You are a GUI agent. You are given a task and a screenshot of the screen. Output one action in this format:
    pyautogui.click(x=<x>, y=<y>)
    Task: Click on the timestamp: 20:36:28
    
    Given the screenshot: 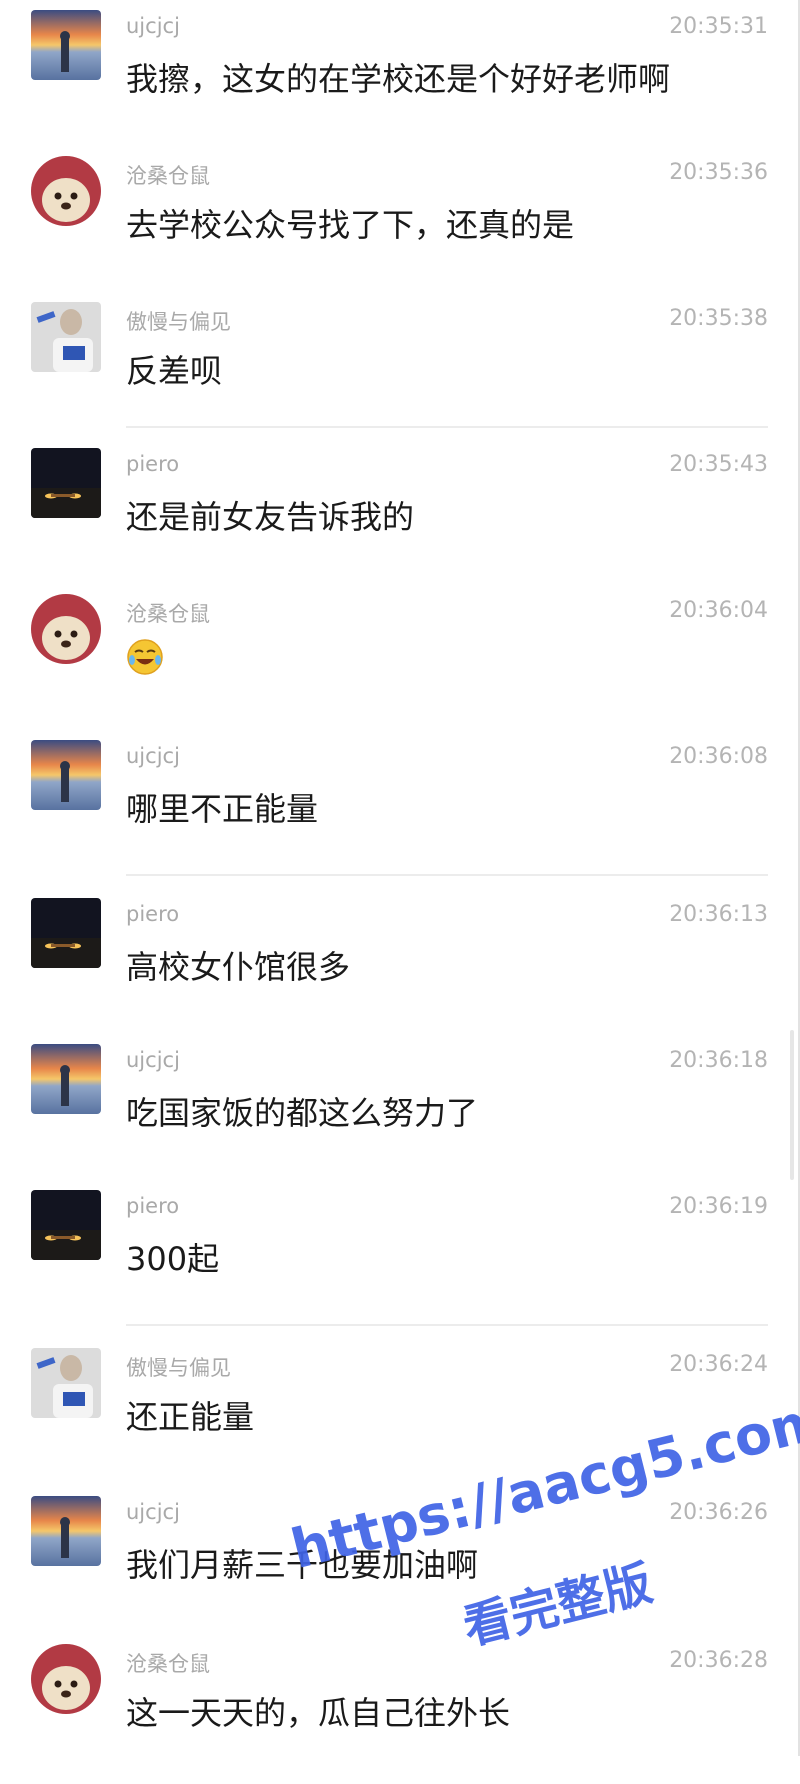 What is the action you would take?
    pyautogui.click(x=718, y=1660)
    